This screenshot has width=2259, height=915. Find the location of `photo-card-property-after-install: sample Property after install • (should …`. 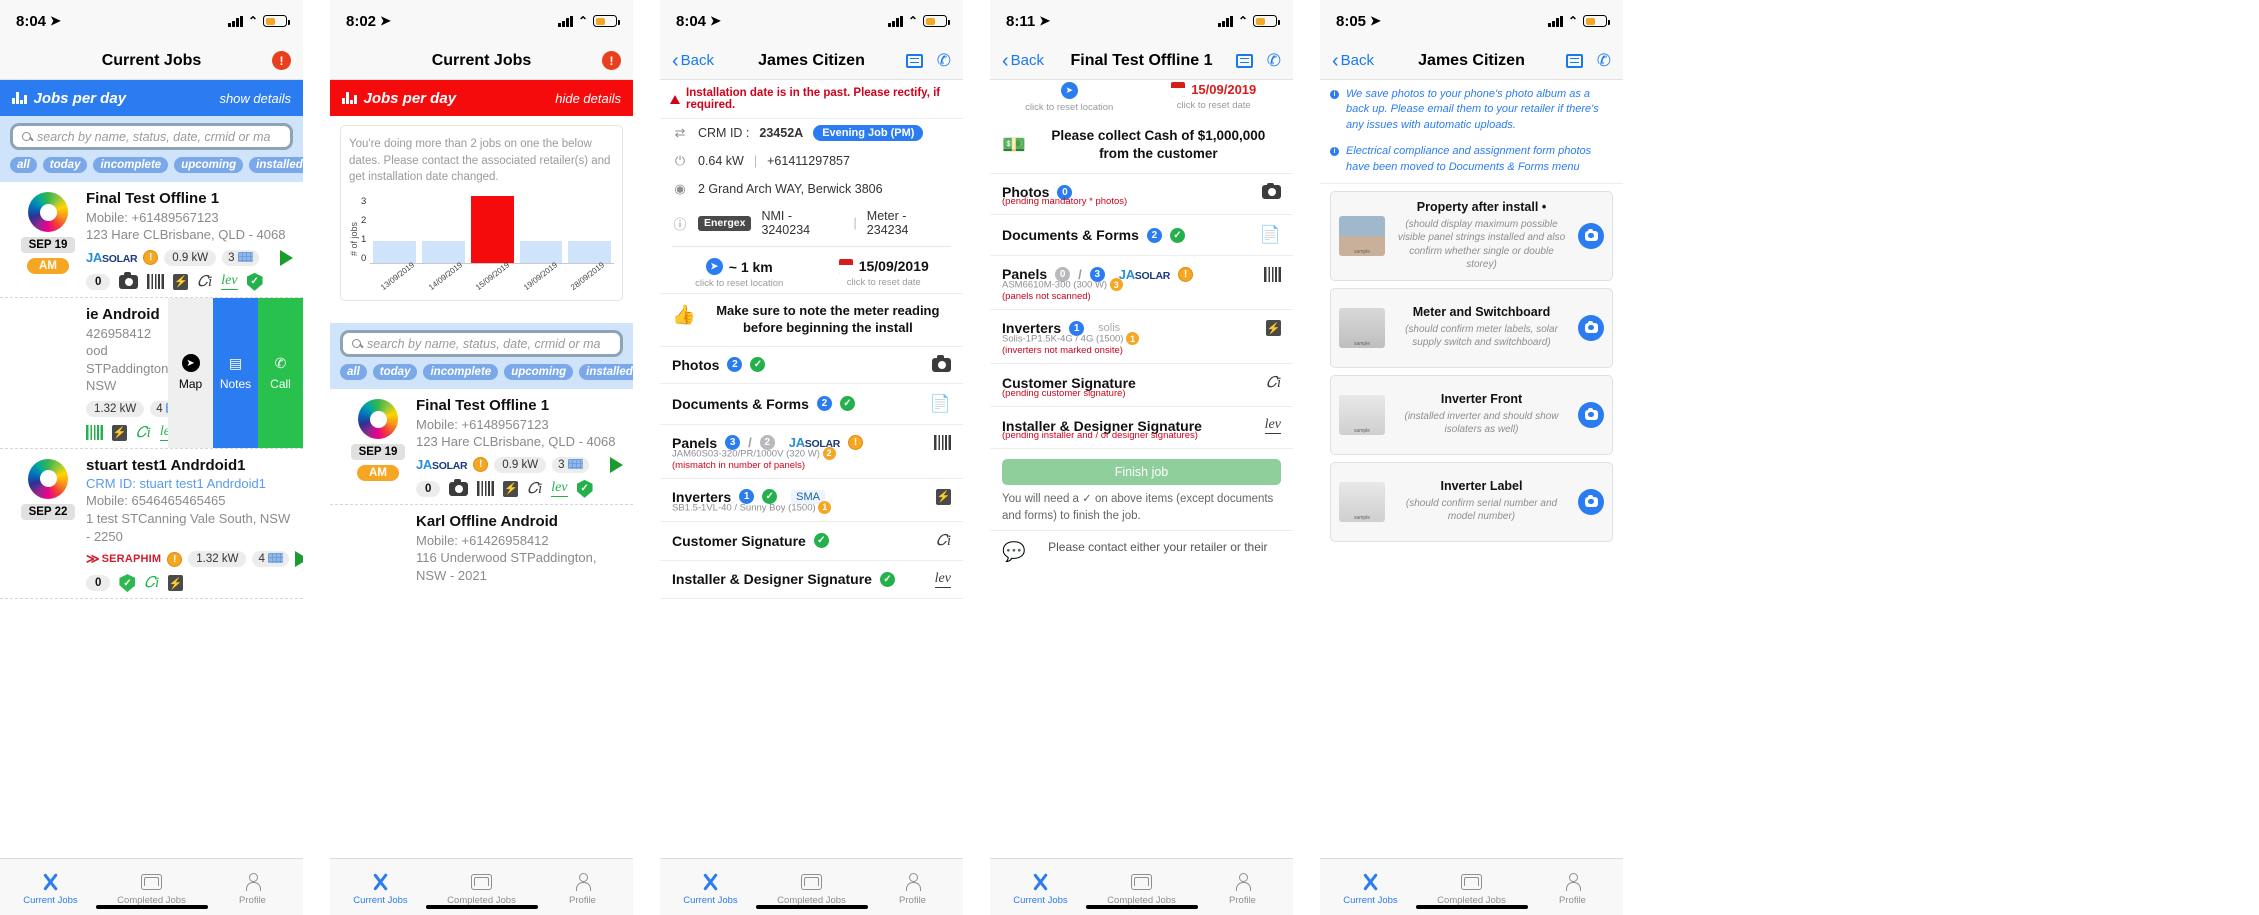

photo-card-property-after-install: sample Property after install • (should … is located at coordinates (1471, 235).